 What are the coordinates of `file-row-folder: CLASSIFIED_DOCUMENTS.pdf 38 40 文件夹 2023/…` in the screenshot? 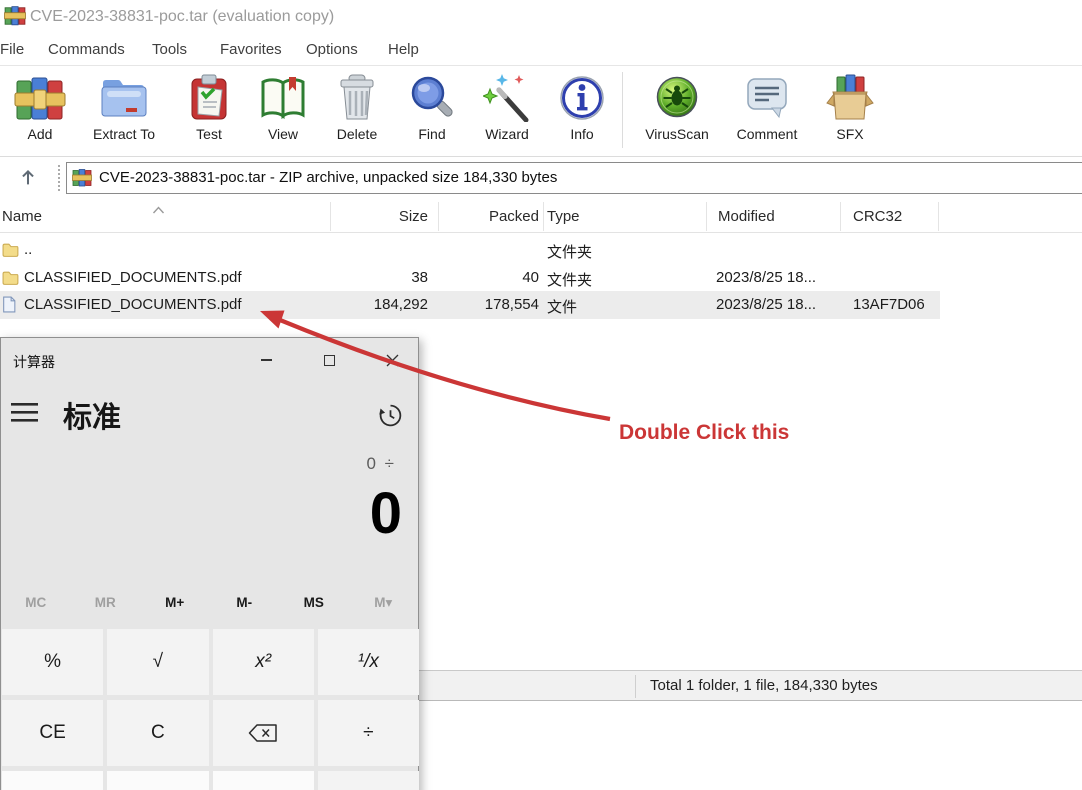 It's located at (470, 278).